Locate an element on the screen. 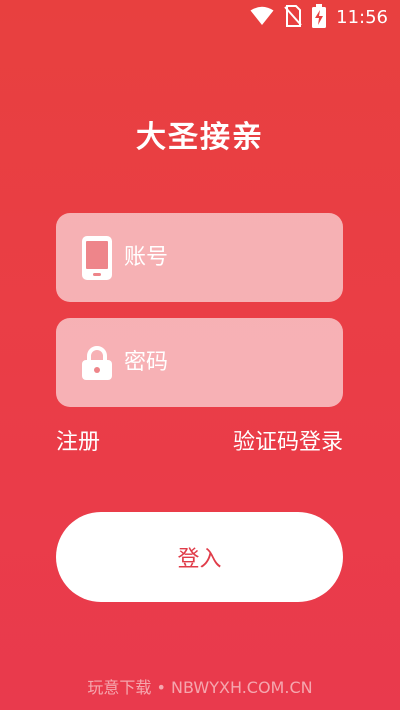  battery-charging-icon is located at coordinates (319, 18).